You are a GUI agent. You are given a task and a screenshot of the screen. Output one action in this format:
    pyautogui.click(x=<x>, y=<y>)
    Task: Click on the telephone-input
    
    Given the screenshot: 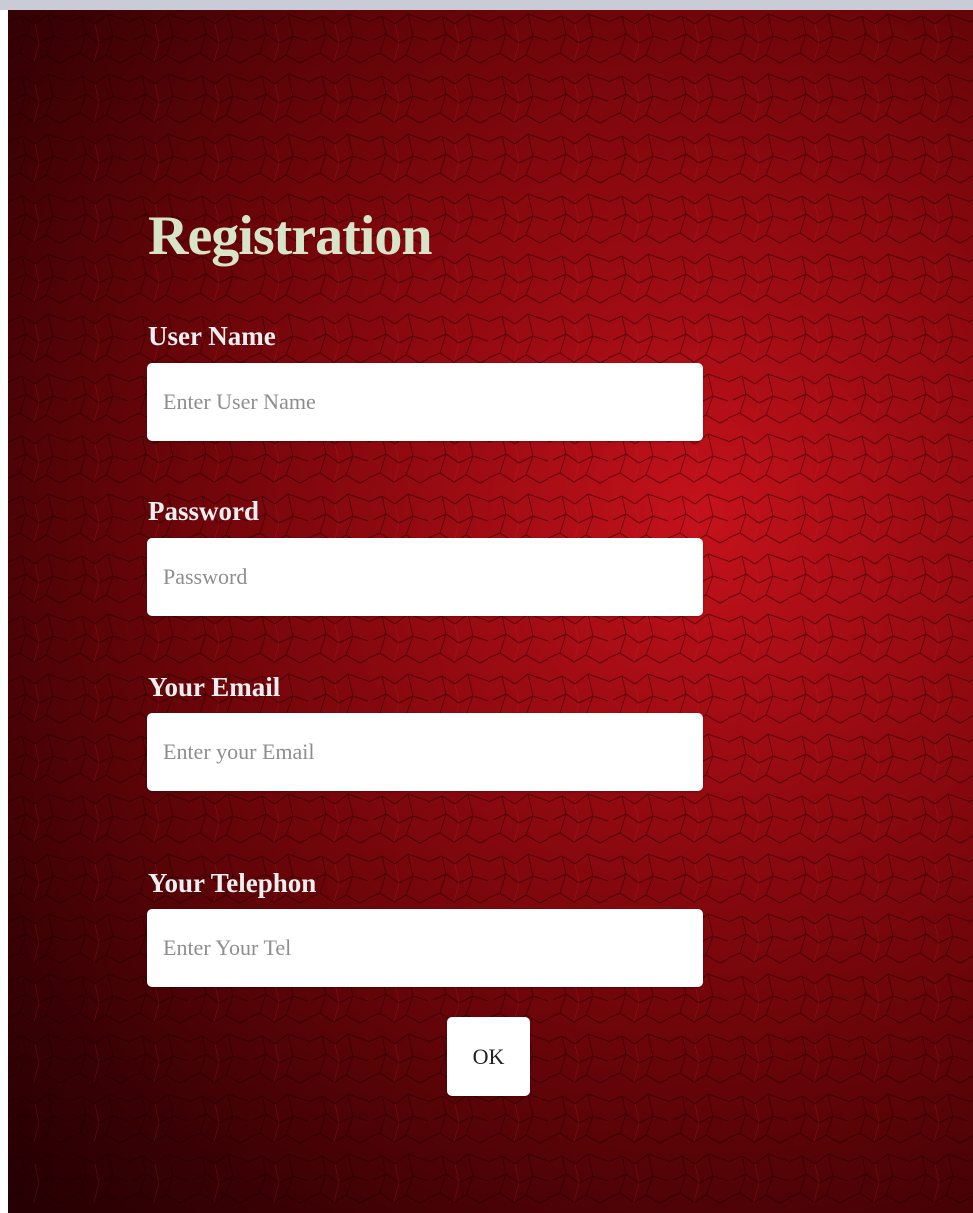 What is the action you would take?
    pyautogui.click(x=425, y=948)
    